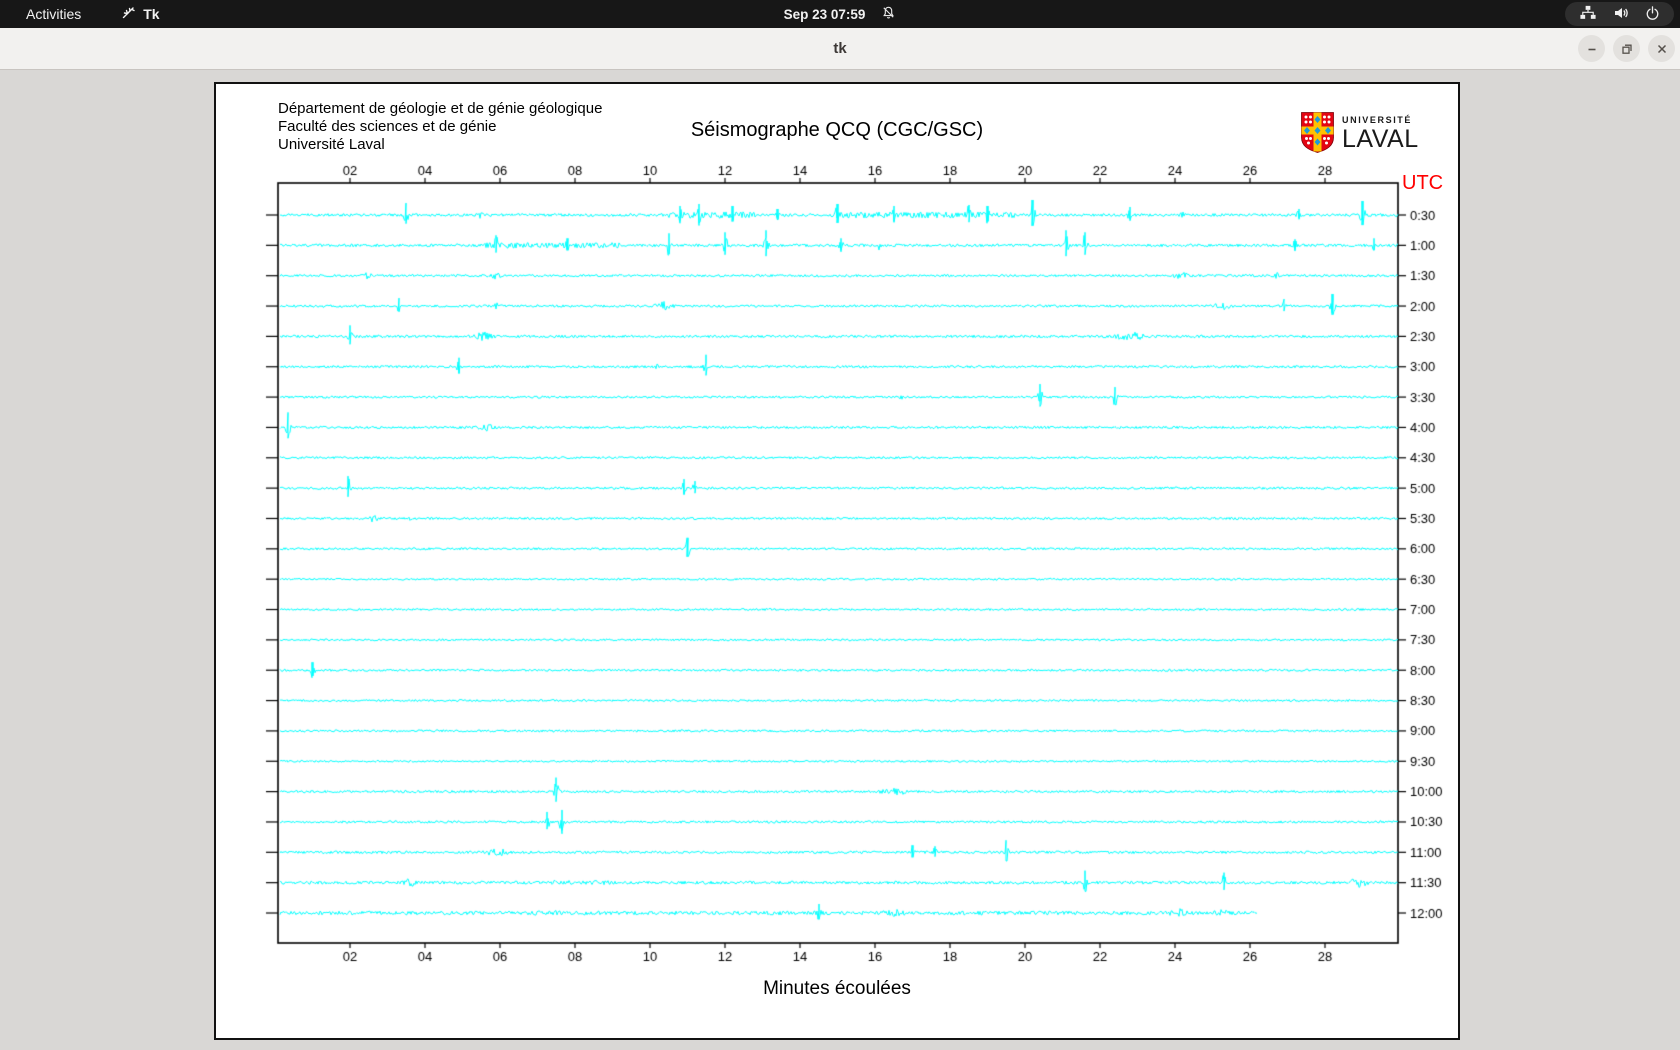 The height and width of the screenshot is (1050, 1680). What do you see at coordinates (825, 14) in the screenshot?
I see `clock-label: Sep 23 07:59` at bounding box center [825, 14].